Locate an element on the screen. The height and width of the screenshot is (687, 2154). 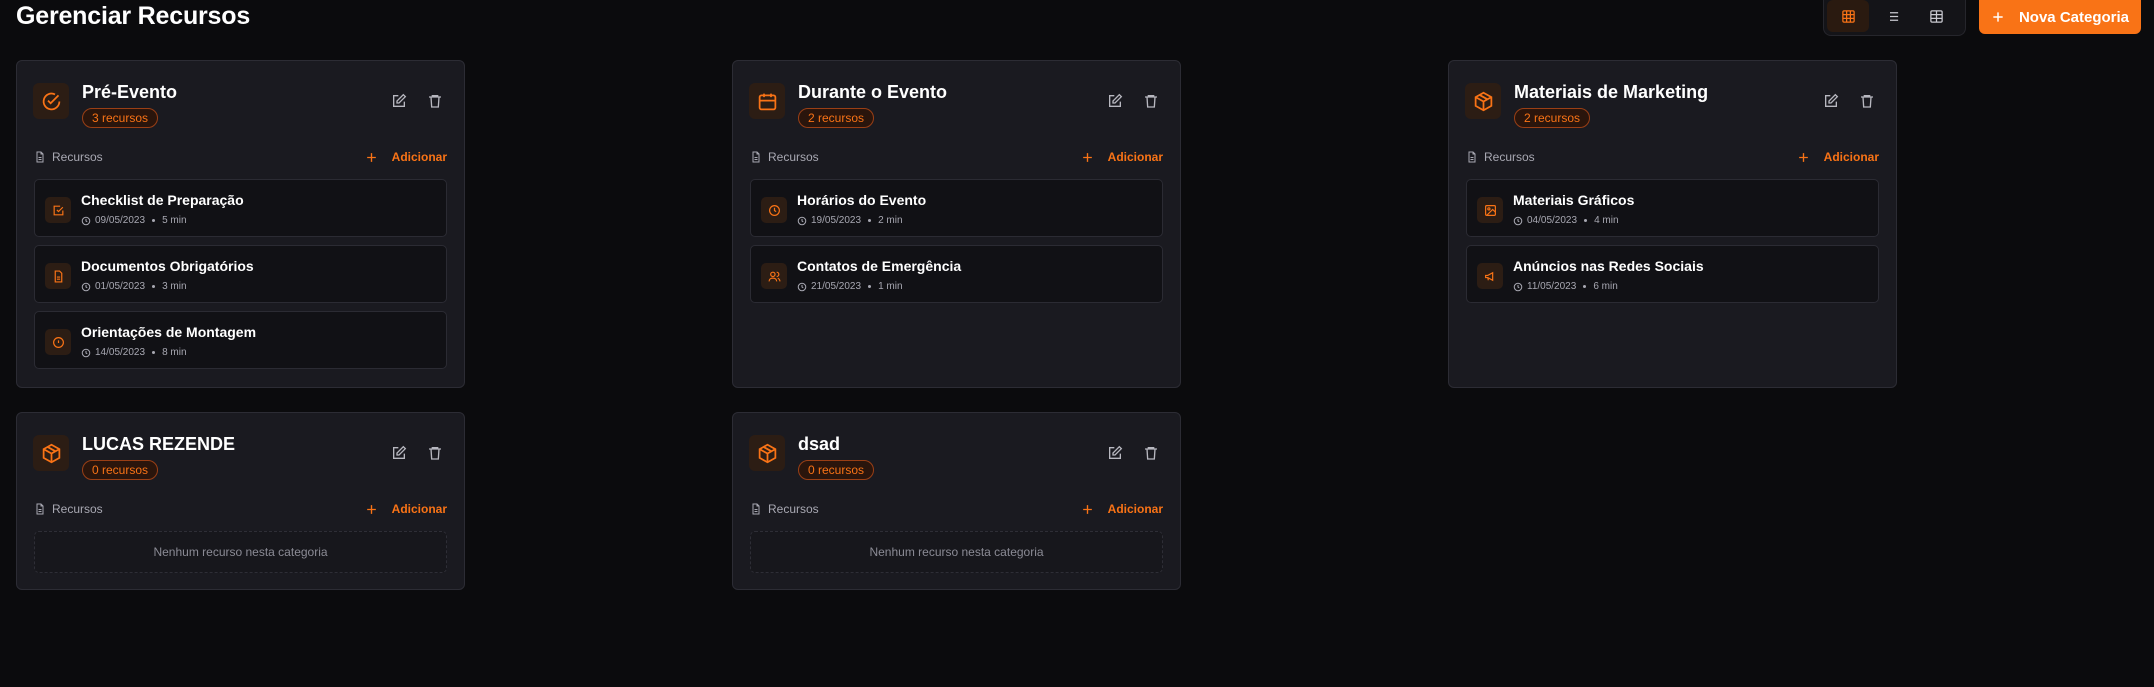
resource-title: Anúncios nas Redes Sociais is located at coordinates (1608, 266).